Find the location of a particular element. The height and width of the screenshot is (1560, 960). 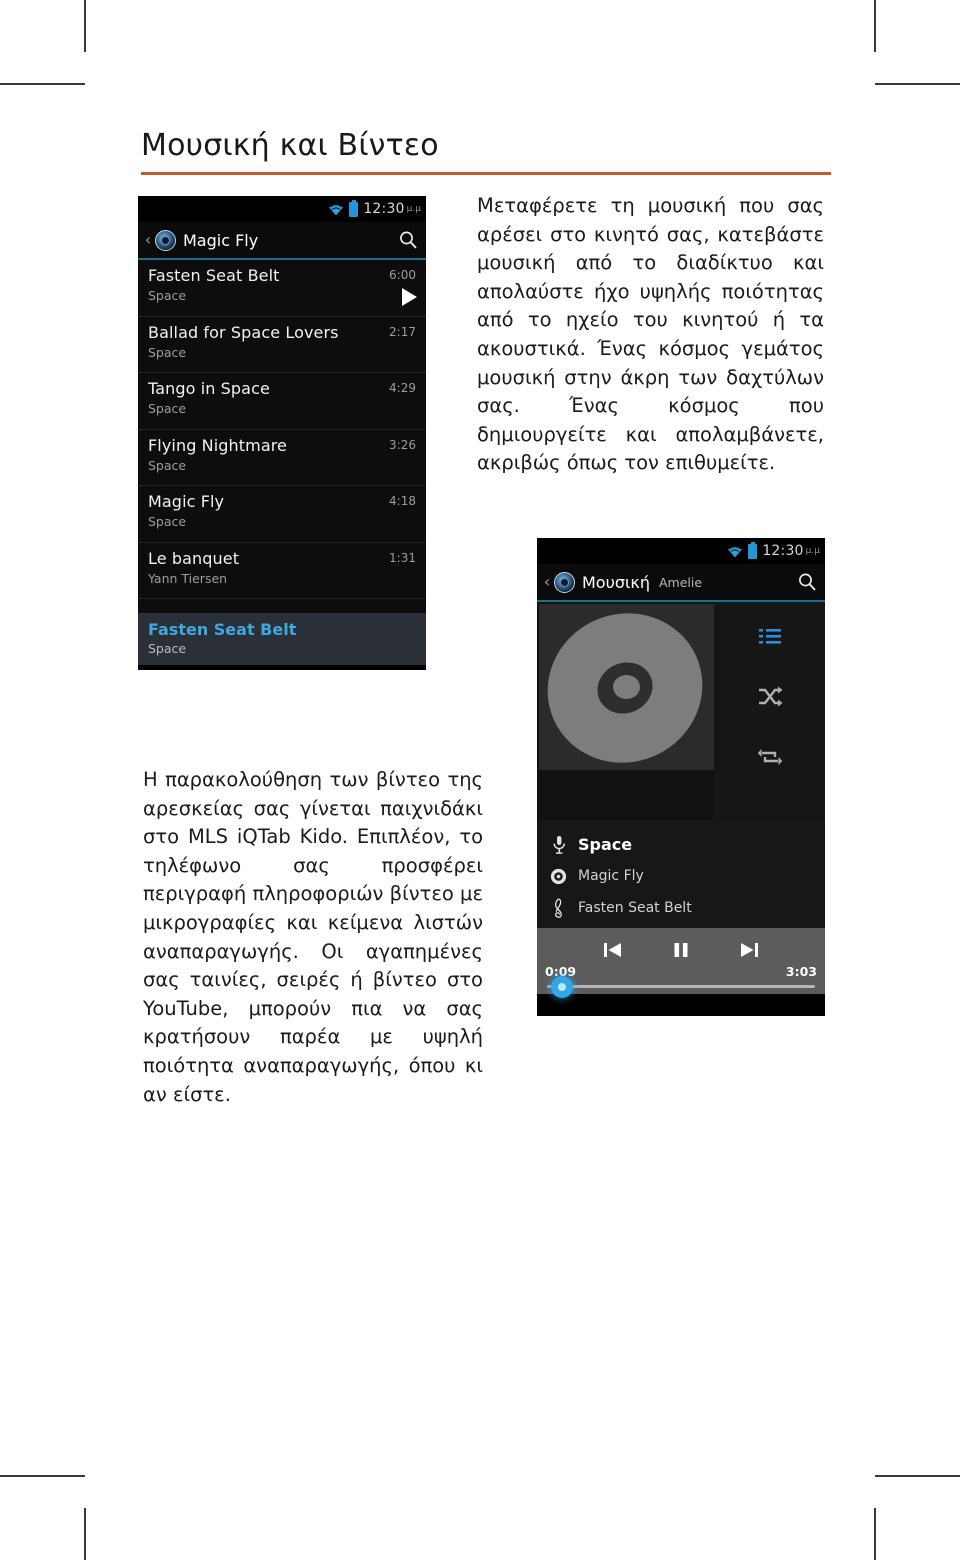

track-title: Fasten Seat Belt is located at coordinates (214, 275).